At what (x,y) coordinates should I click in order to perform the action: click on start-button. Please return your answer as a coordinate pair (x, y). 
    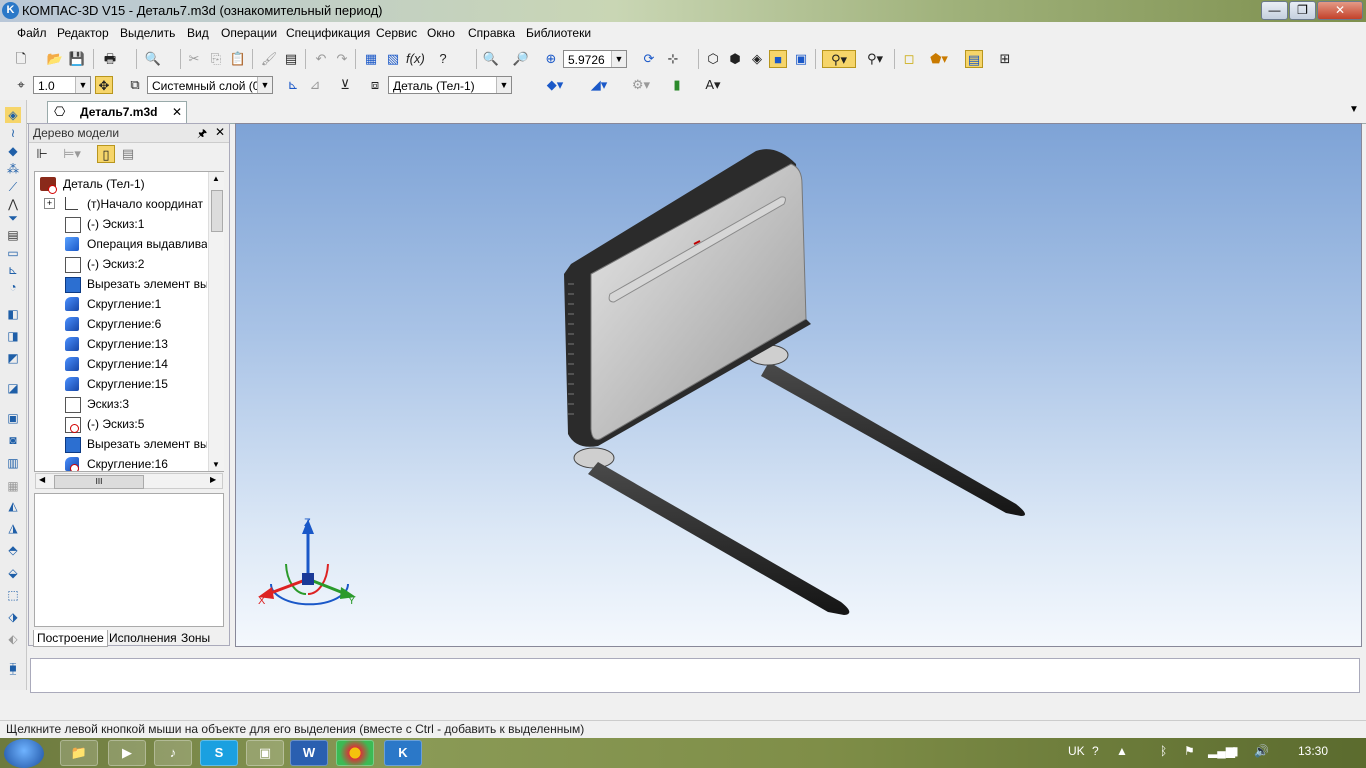
    Looking at the image, I should click on (24, 753).